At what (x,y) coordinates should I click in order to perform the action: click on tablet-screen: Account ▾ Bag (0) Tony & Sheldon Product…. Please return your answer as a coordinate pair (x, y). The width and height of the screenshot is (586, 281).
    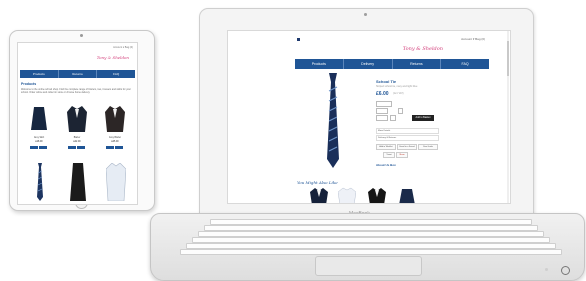
    Looking at the image, I should click on (77, 123).